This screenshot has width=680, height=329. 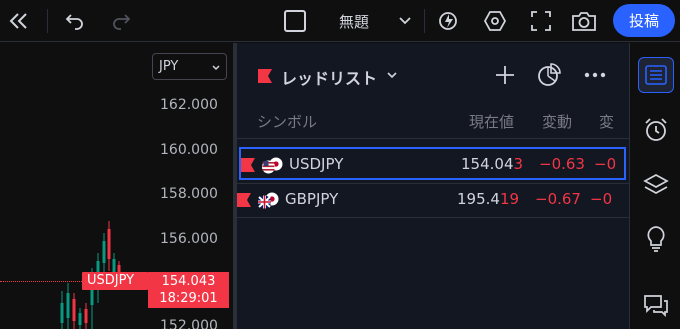 I want to click on bar-countdown: 18:29:01, so click(x=188, y=298).